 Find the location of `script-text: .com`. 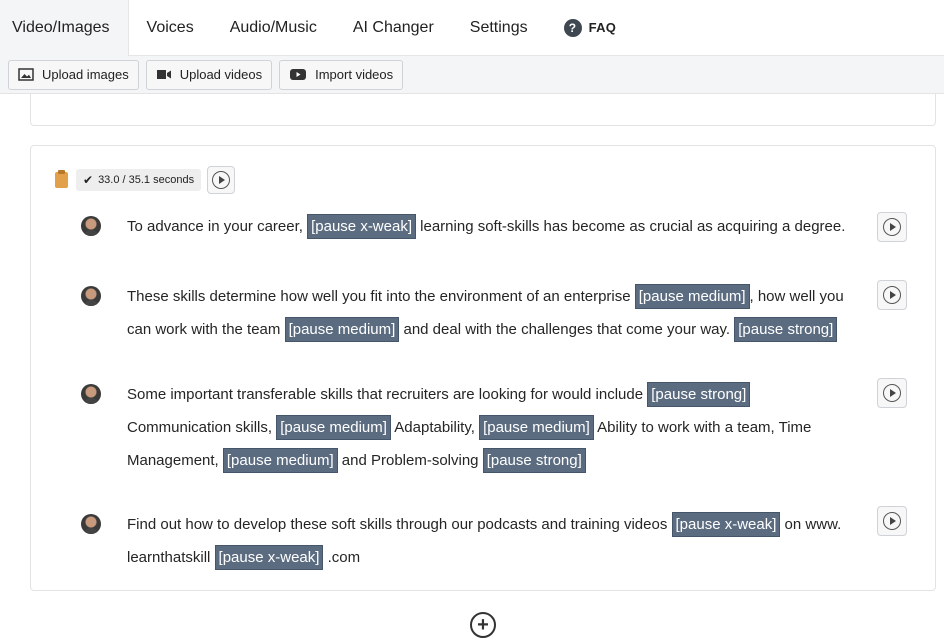

script-text: .com is located at coordinates (342, 557).